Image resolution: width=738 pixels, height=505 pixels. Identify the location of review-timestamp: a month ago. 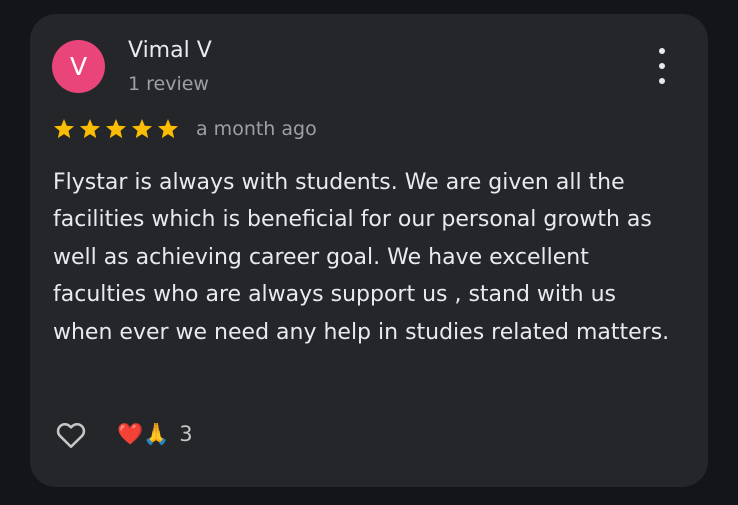
(256, 129).